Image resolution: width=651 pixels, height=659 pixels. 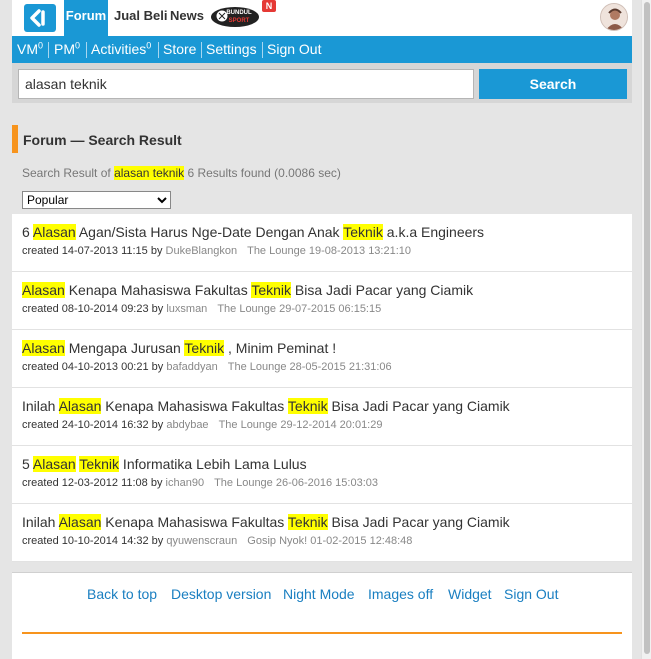 I want to click on summary-suffix: 6 Results found (0.0086 sec), so click(x=264, y=173).